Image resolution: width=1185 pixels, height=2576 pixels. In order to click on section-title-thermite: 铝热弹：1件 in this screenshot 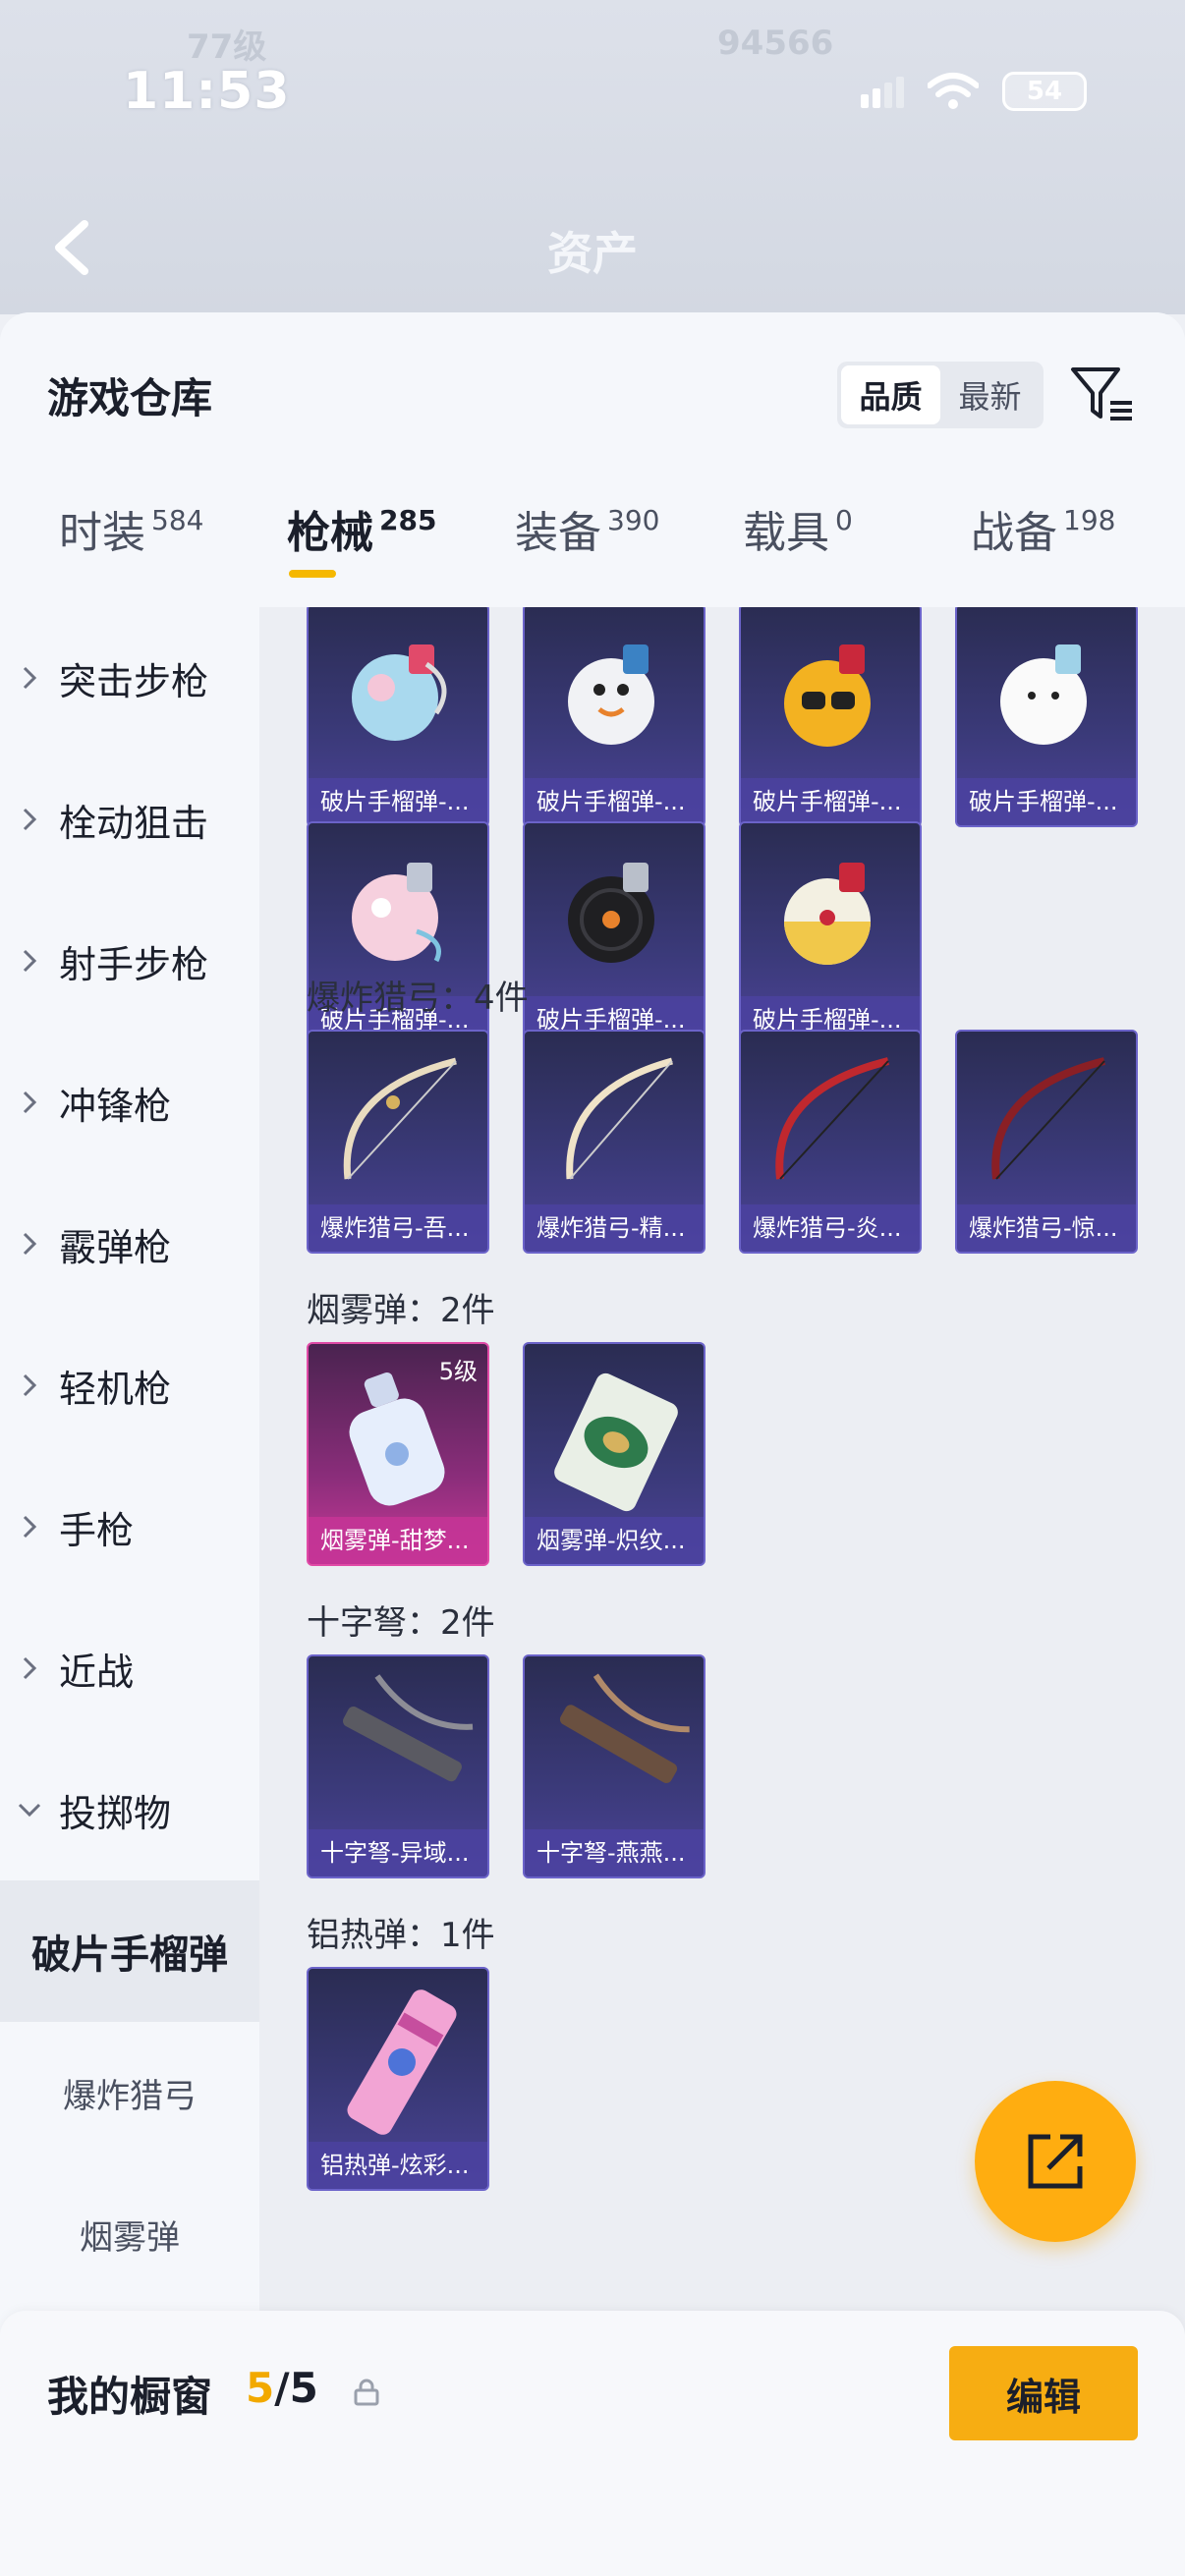, I will do `click(401, 1935)`.